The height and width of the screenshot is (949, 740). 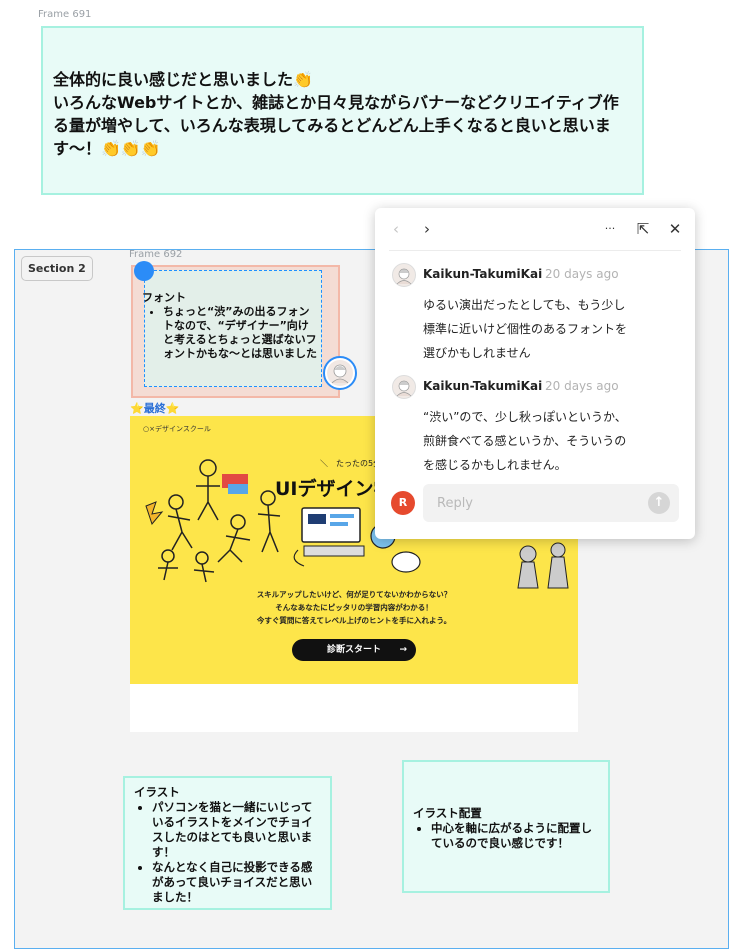 I want to click on comment-panel-header: ‹ › ··· ⇱ ✕, so click(x=535, y=229).